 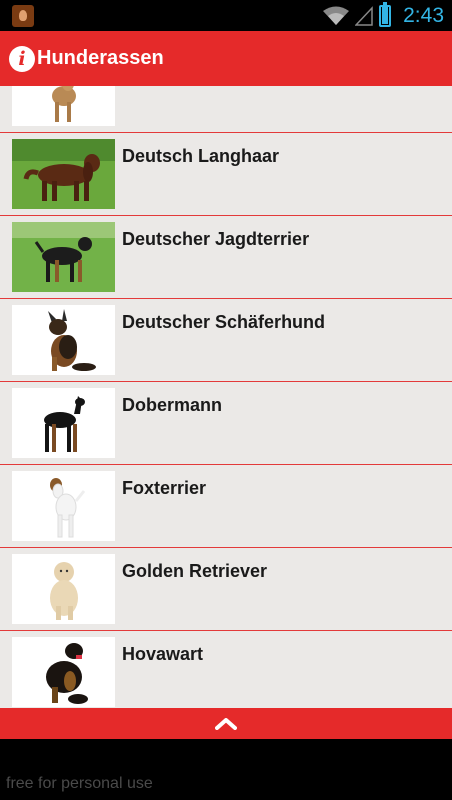 What do you see at coordinates (226, 769) in the screenshot?
I see `footer: free for personal use` at bounding box center [226, 769].